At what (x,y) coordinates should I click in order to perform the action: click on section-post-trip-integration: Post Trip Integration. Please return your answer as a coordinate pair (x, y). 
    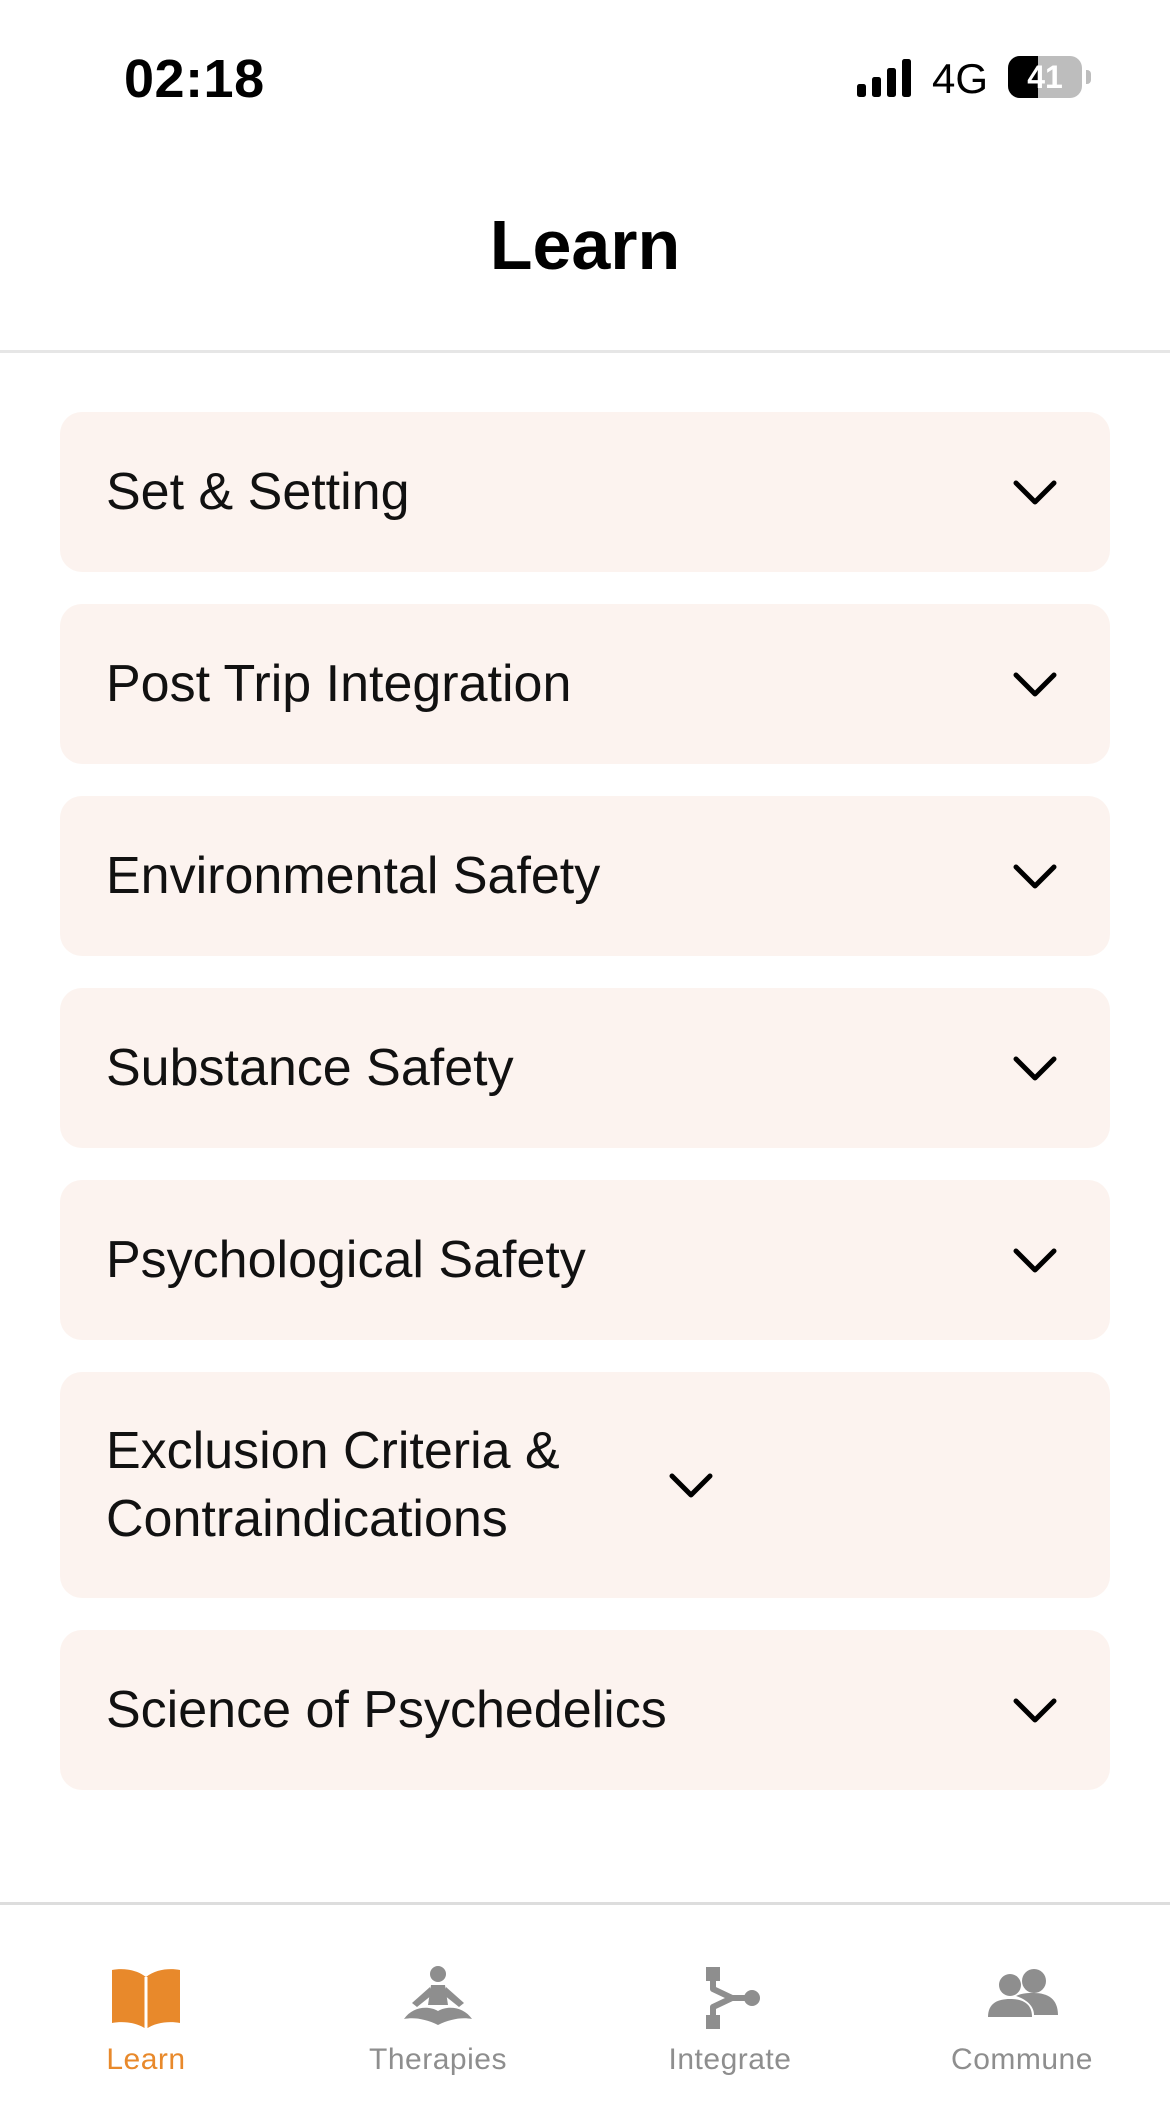
    Looking at the image, I should click on (585, 684).